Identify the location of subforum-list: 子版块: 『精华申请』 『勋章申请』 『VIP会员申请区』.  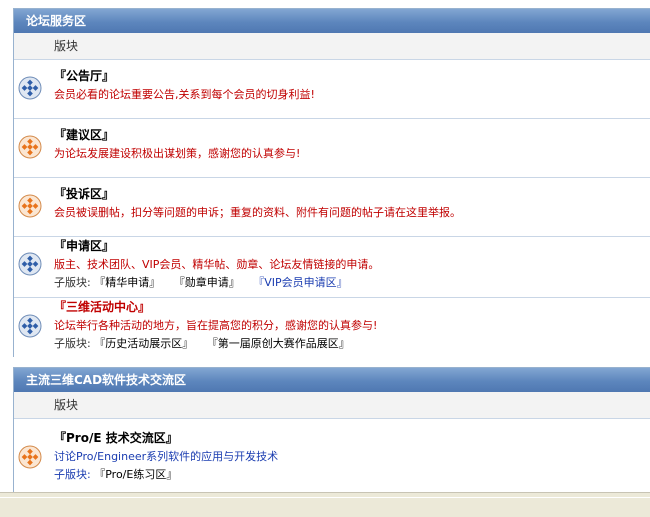
(352, 282).